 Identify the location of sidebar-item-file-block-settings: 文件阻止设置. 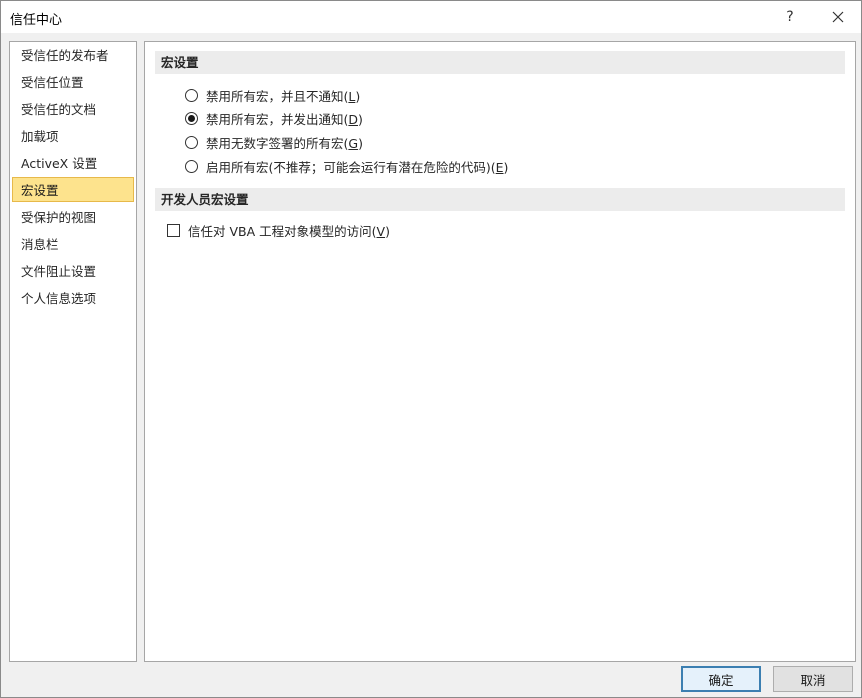
(73, 270).